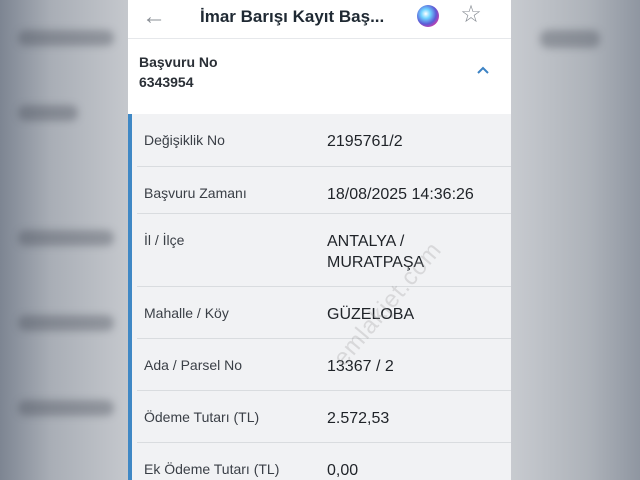 Image resolution: width=640 pixels, height=480 pixels. I want to click on back-arrow-icon: ←, so click(156, 17).